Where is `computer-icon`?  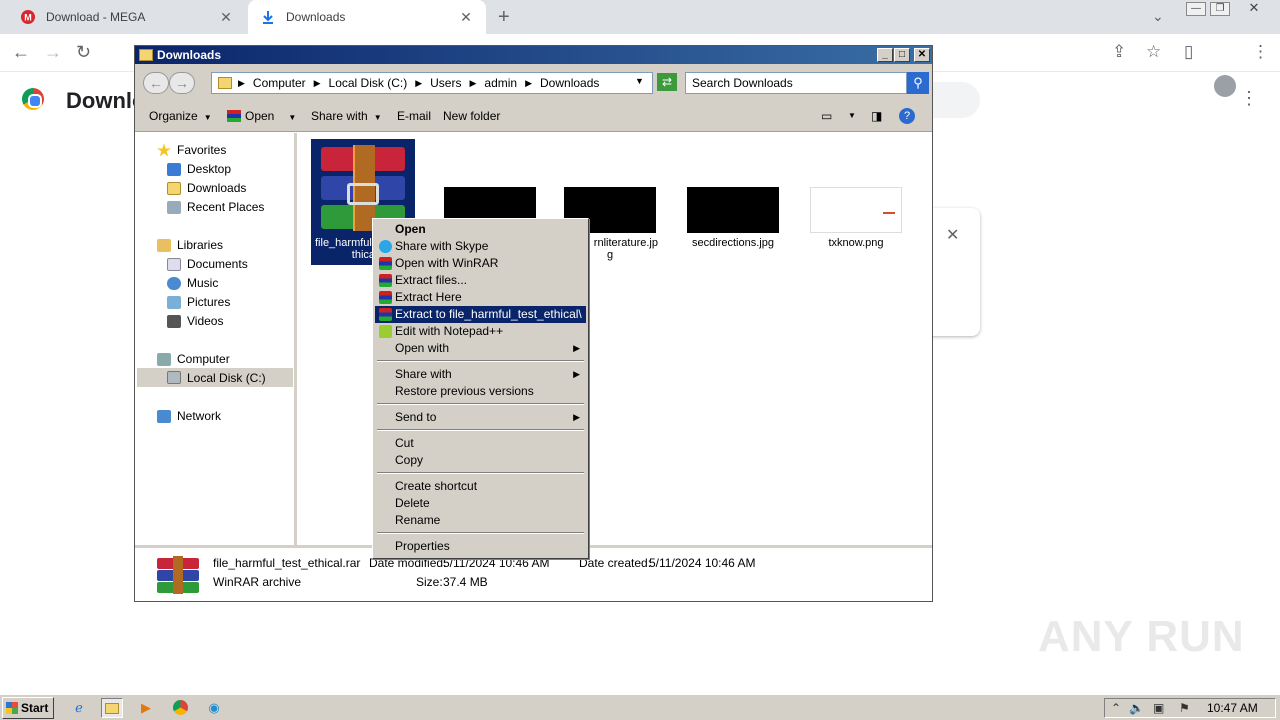 computer-icon is located at coordinates (164, 359).